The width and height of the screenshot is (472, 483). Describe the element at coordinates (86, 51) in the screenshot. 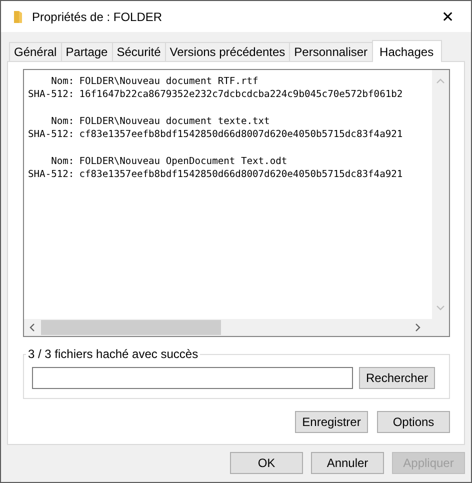

I see `tab: Partage` at that location.